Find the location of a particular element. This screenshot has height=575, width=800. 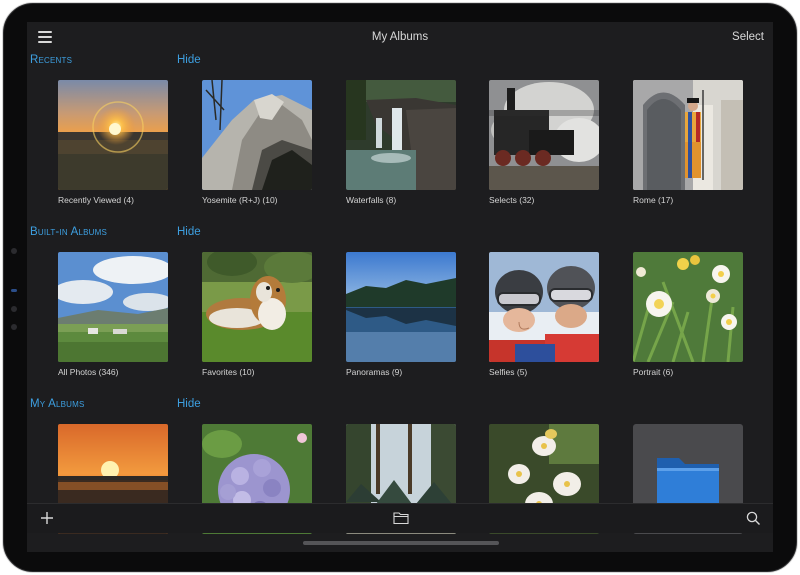

album-label: Recently Viewed (4) is located at coordinates (96, 200).